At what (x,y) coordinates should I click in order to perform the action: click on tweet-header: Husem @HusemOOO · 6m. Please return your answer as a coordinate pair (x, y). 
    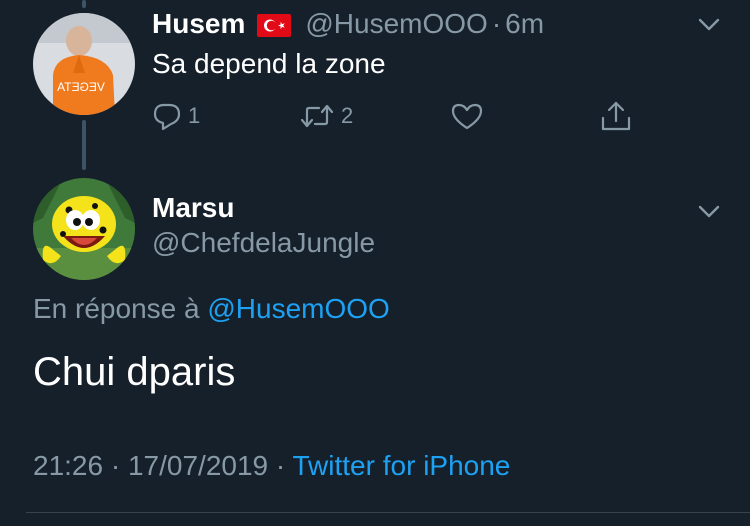
    Looking at the image, I should click on (348, 24).